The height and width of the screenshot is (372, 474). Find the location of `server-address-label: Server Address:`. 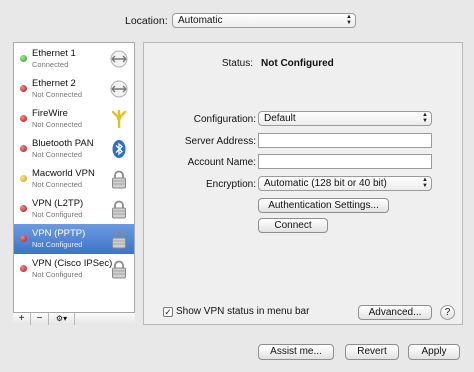

server-address-label: Server Address: is located at coordinates (220, 141).